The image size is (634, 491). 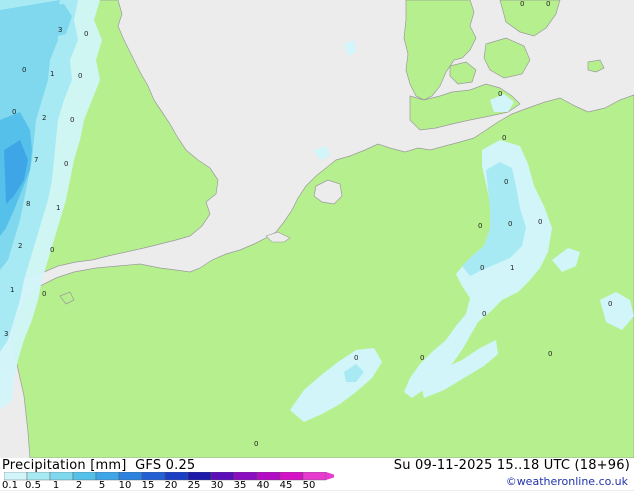 I want to click on copyright-text: weatheronline.co.uk, so click(x=572, y=481).